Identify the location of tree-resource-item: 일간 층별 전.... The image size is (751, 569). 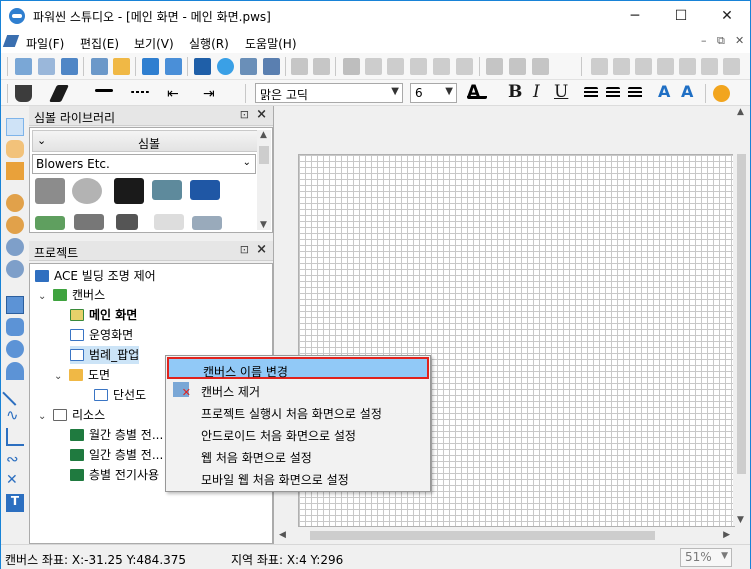
(116, 455).